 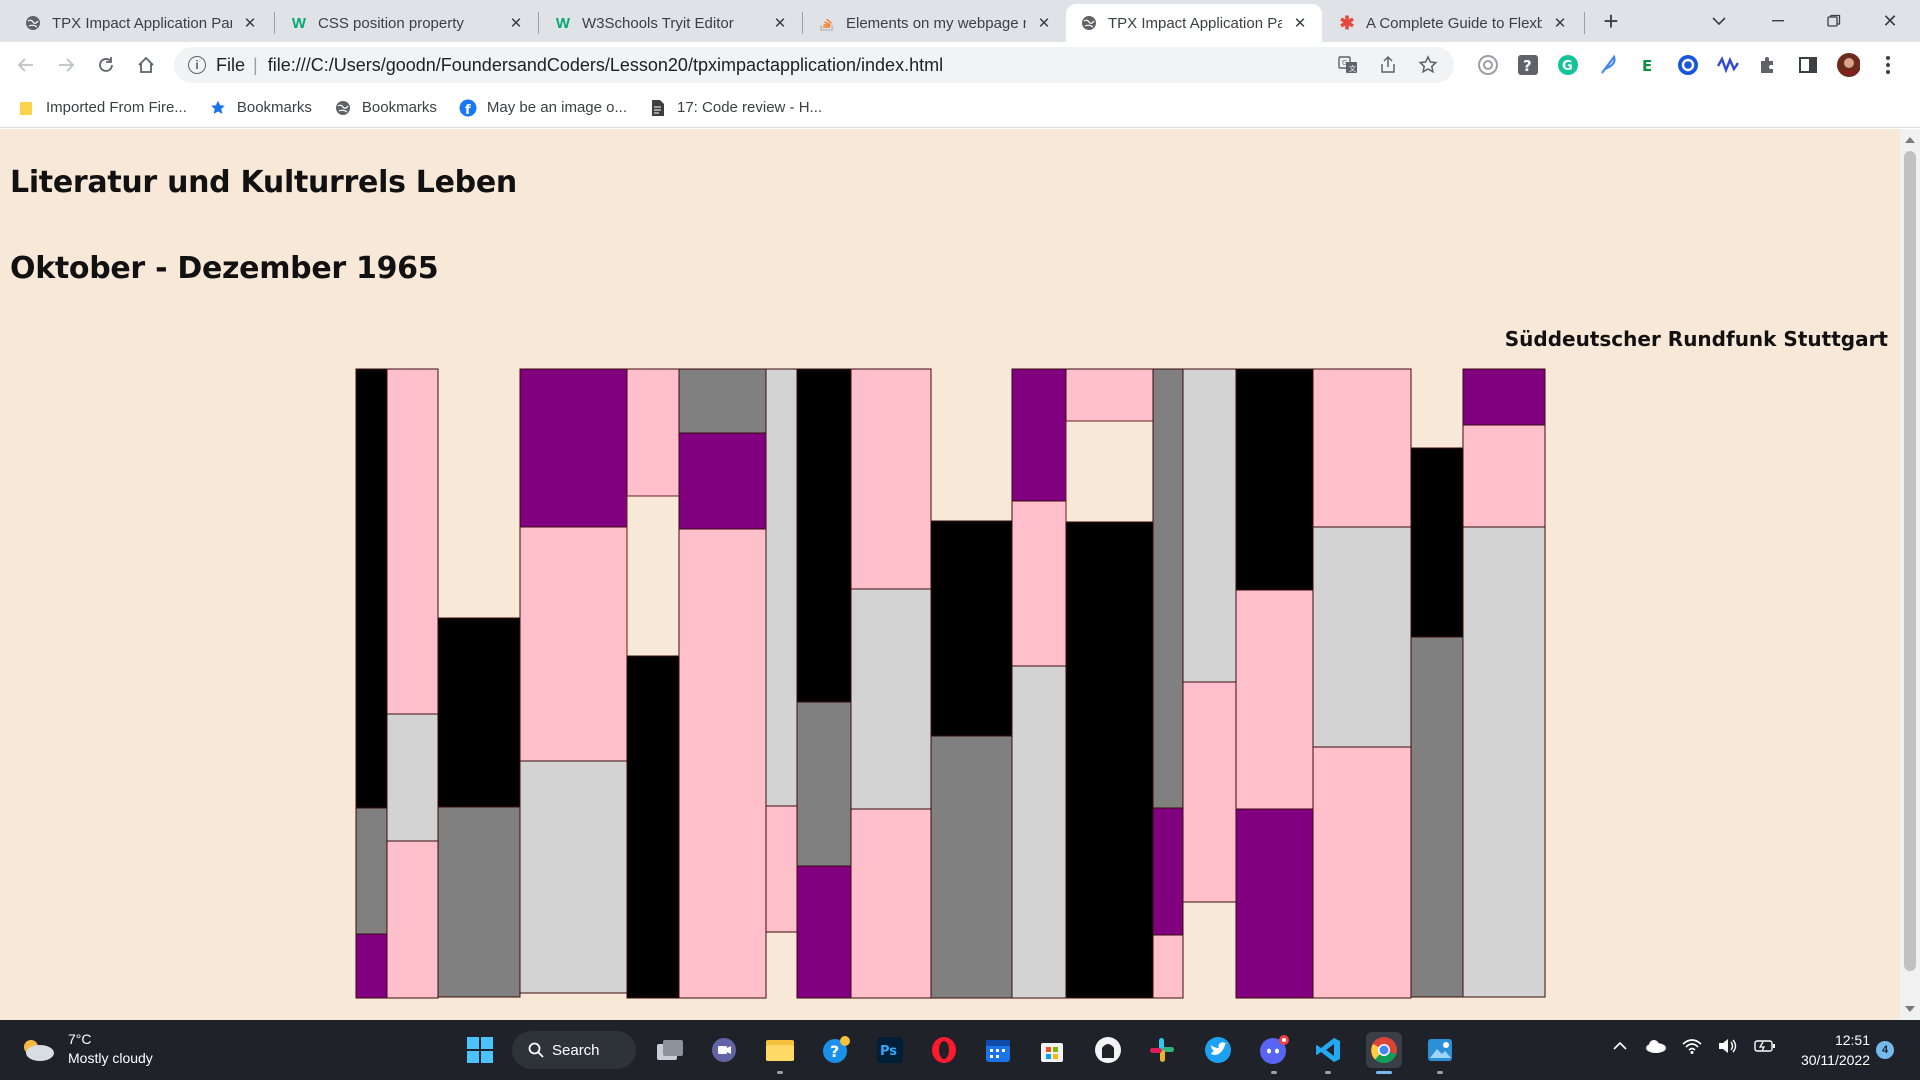 What do you see at coordinates (1688, 65) in the screenshot?
I see `target-extension-icon` at bounding box center [1688, 65].